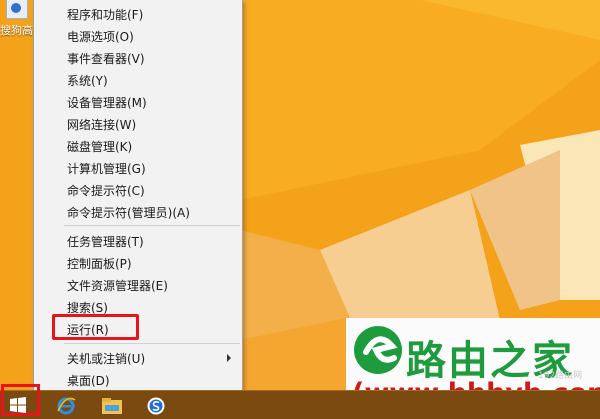 The width and height of the screenshot is (600, 419). Describe the element at coordinates (378, 350) in the screenshot. I see `route-logo-icon` at that location.